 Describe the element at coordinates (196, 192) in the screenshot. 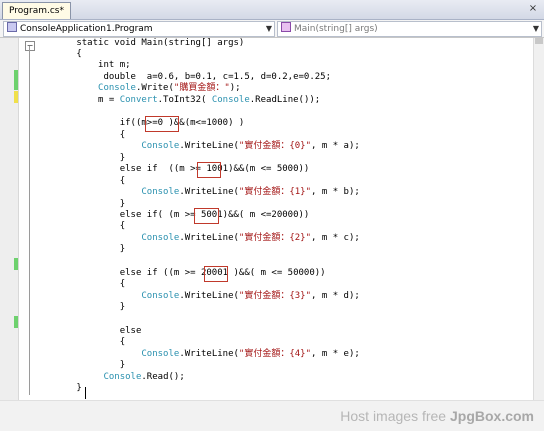

I see `code-line: Console.WriteLine("實付金額：{1}", m * b);` at that location.